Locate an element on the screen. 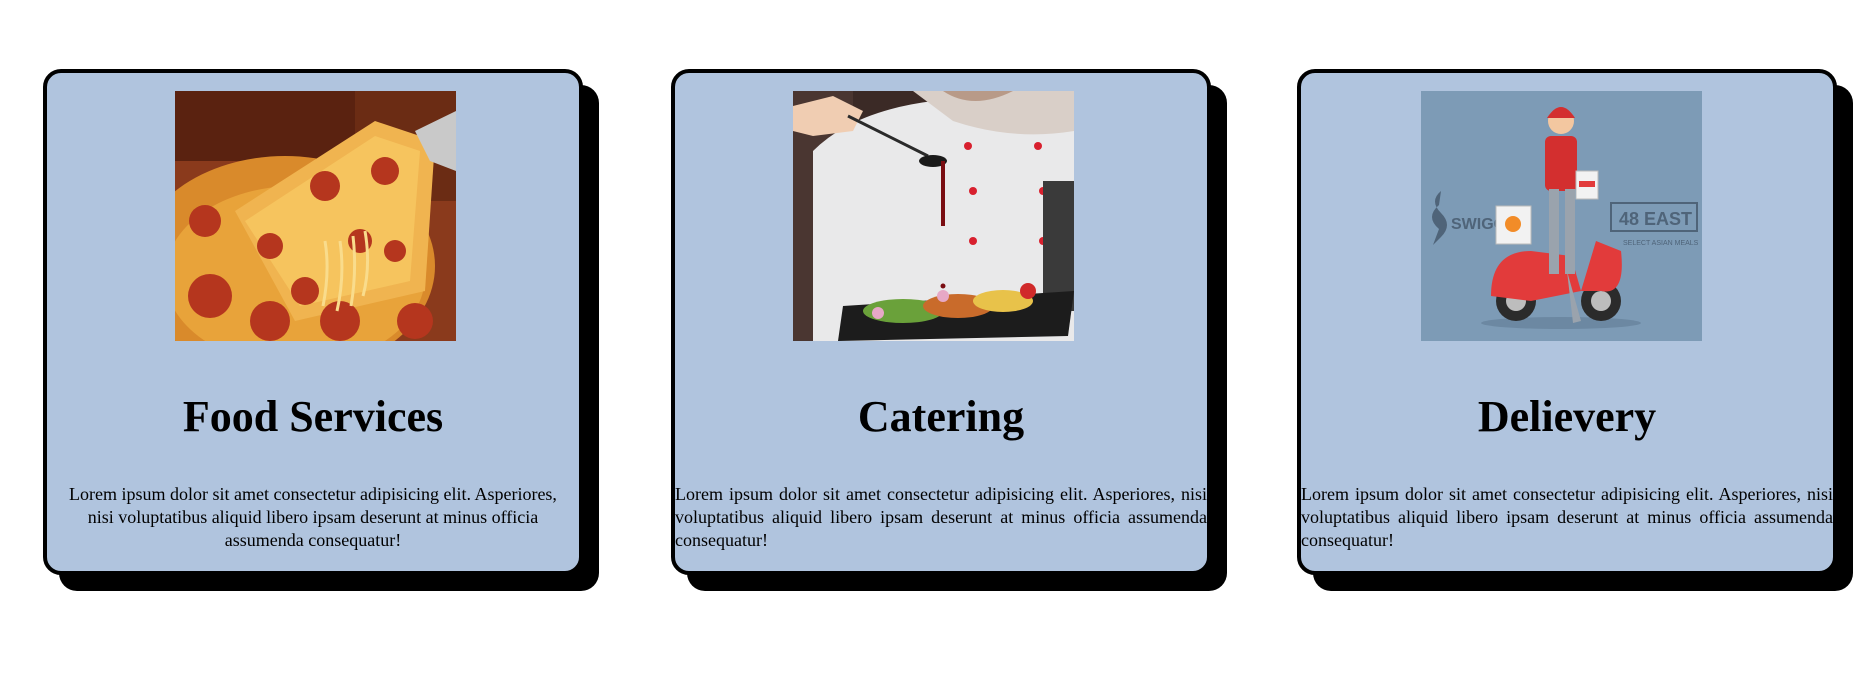 The height and width of the screenshot is (686, 1862). 48-east-logo-text: 48 EAST is located at coordinates (1655, 219).